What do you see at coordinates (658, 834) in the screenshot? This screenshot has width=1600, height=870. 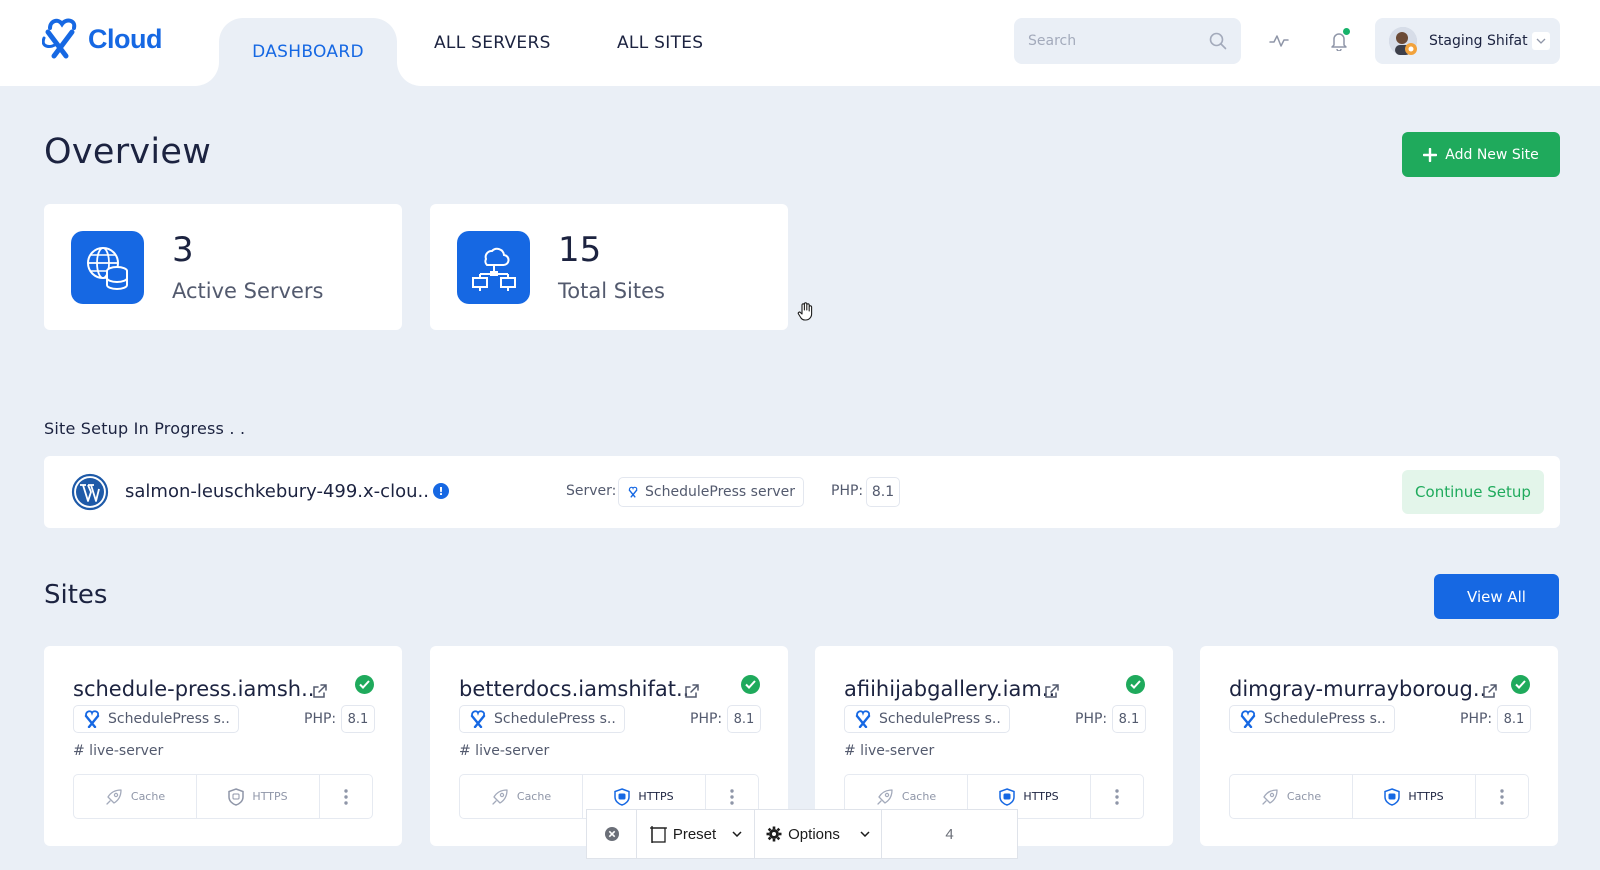 I see `frame-icon` at bounding box center [658, 834].